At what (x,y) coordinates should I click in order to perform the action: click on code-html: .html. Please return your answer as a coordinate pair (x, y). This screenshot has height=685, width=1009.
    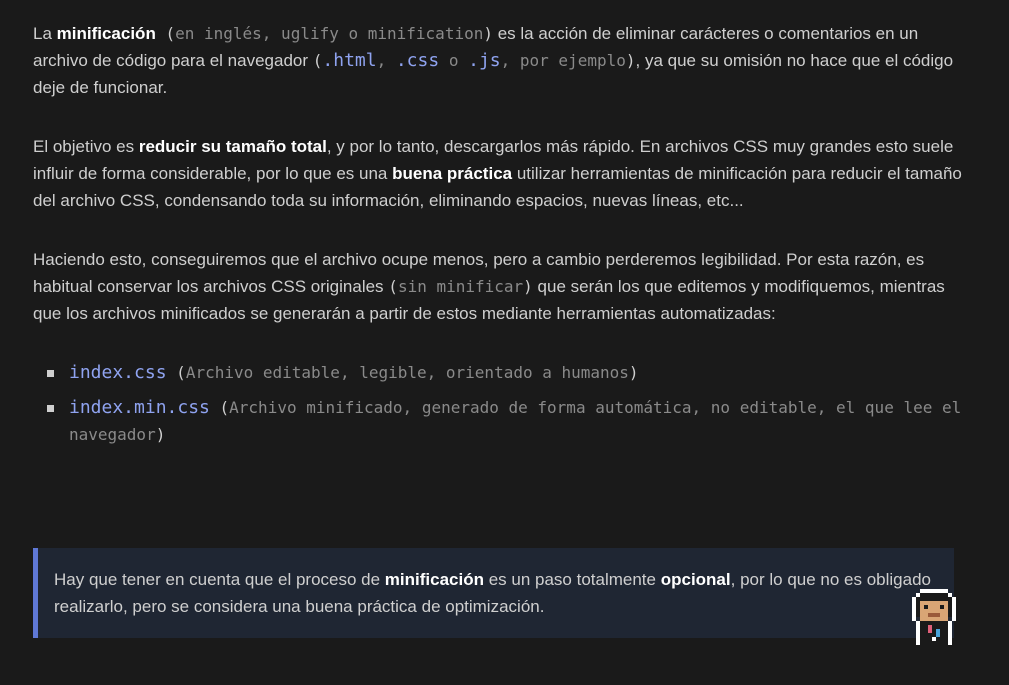
    Looking at the image, I should click on (349, 60).